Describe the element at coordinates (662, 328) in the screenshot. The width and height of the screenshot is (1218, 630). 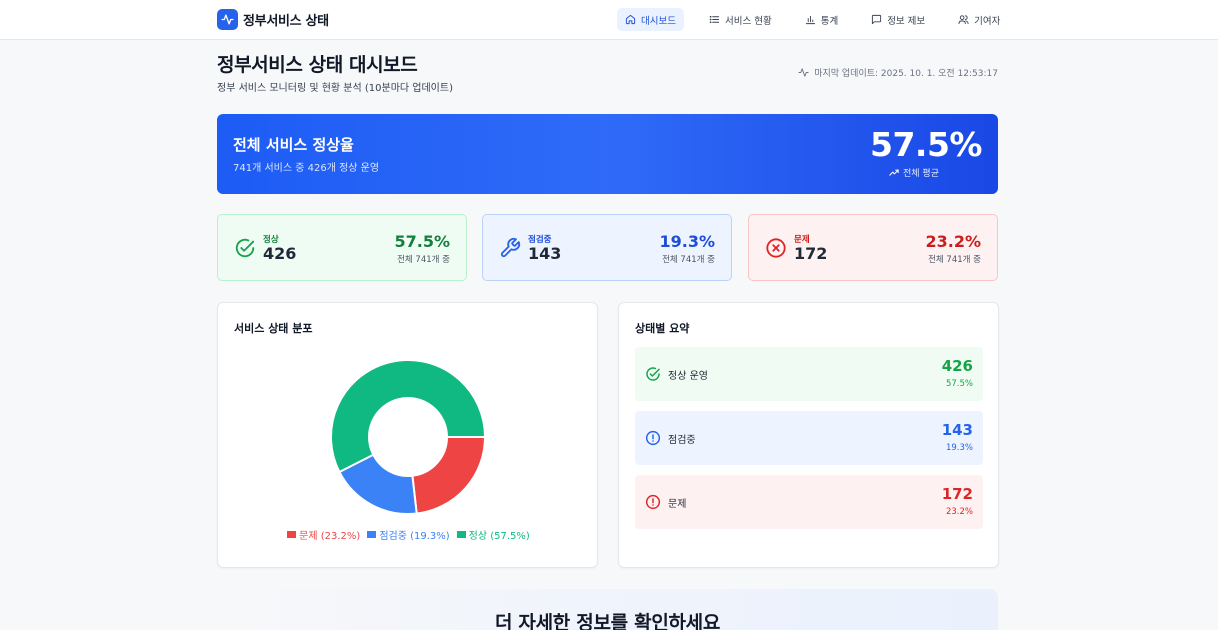
I see `summary-title: 상태별 요약` at that location.